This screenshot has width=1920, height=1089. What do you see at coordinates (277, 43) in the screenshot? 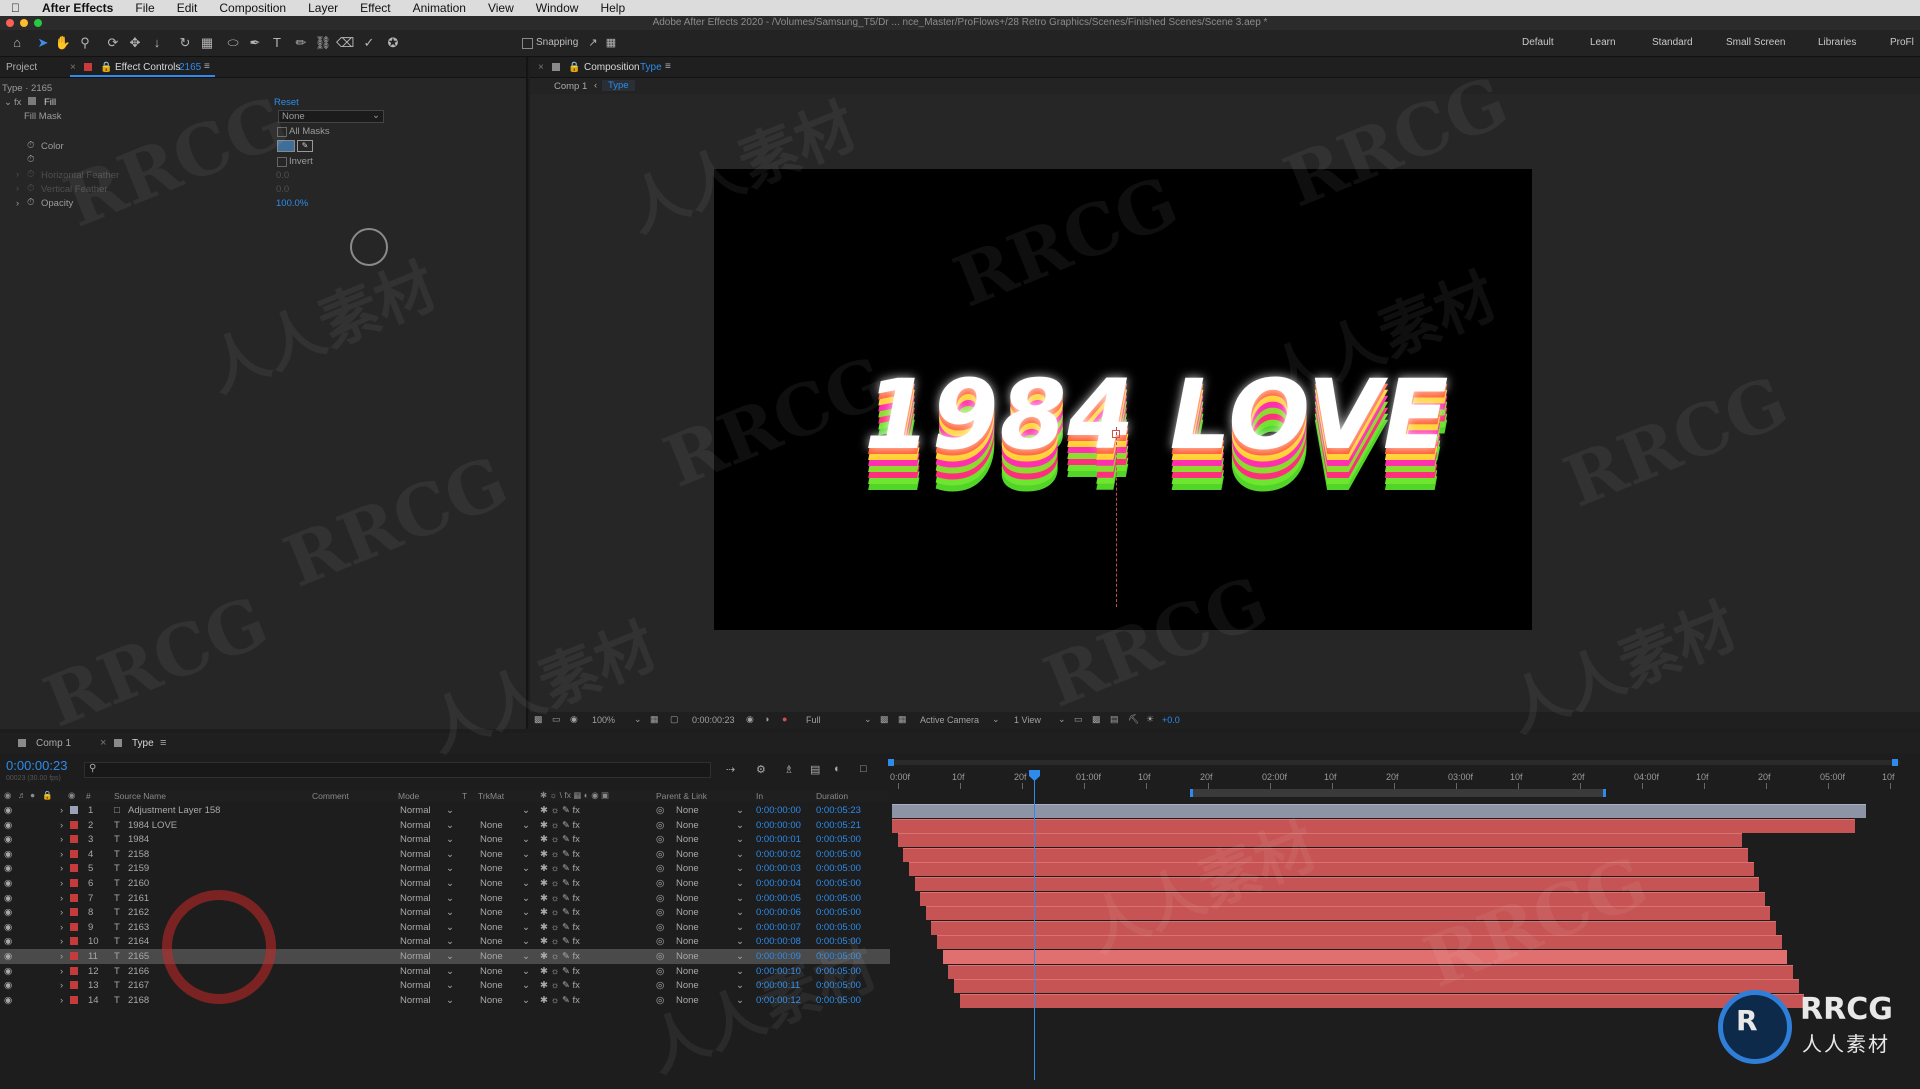
I see `type-tool-icon: T` at bounding box center [277, 43].